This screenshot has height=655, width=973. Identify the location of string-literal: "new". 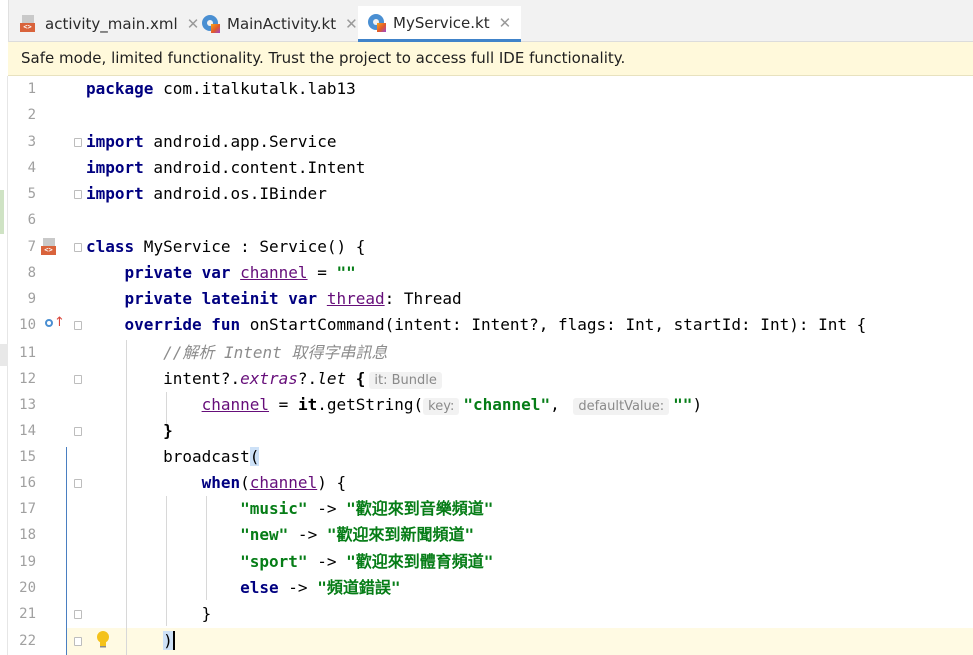
(264, 534).